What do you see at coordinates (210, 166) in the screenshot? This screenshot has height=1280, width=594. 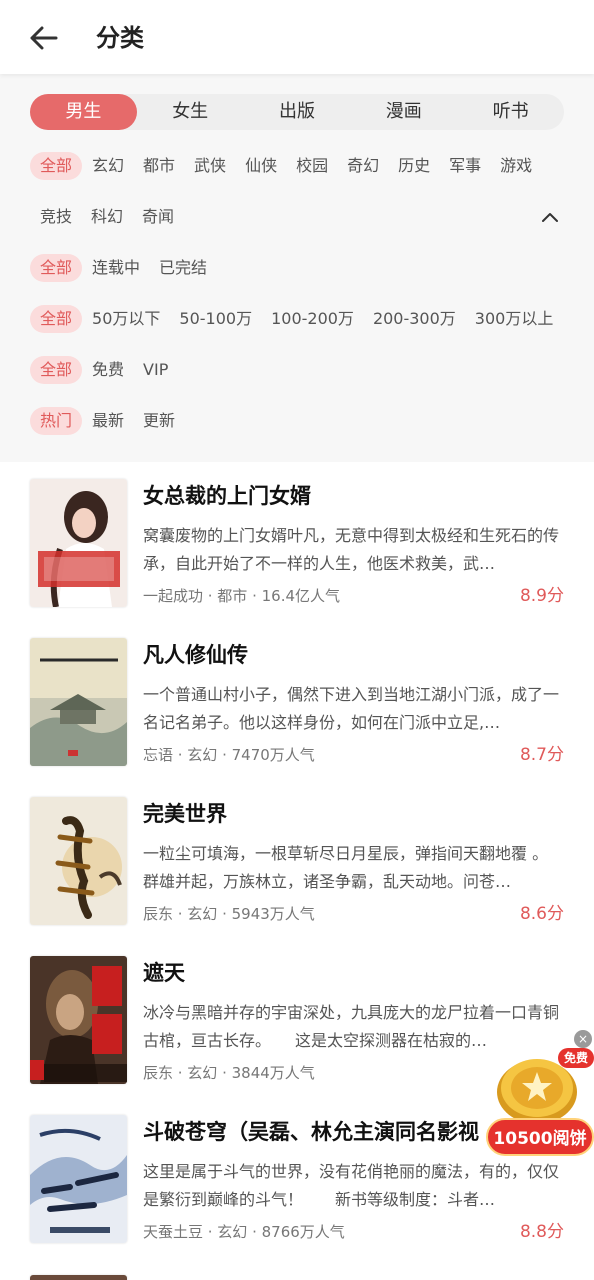 I see `genre-chip: 武侠` at bounding box center [210, 166].